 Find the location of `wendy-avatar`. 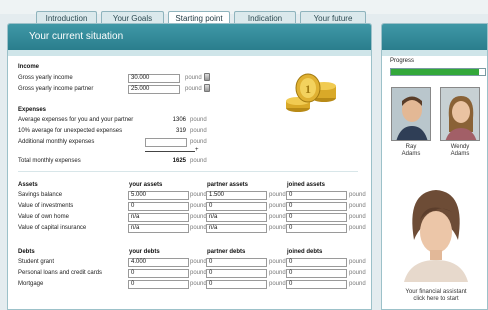

wendy-avatar is located at coordinates (460, 114).